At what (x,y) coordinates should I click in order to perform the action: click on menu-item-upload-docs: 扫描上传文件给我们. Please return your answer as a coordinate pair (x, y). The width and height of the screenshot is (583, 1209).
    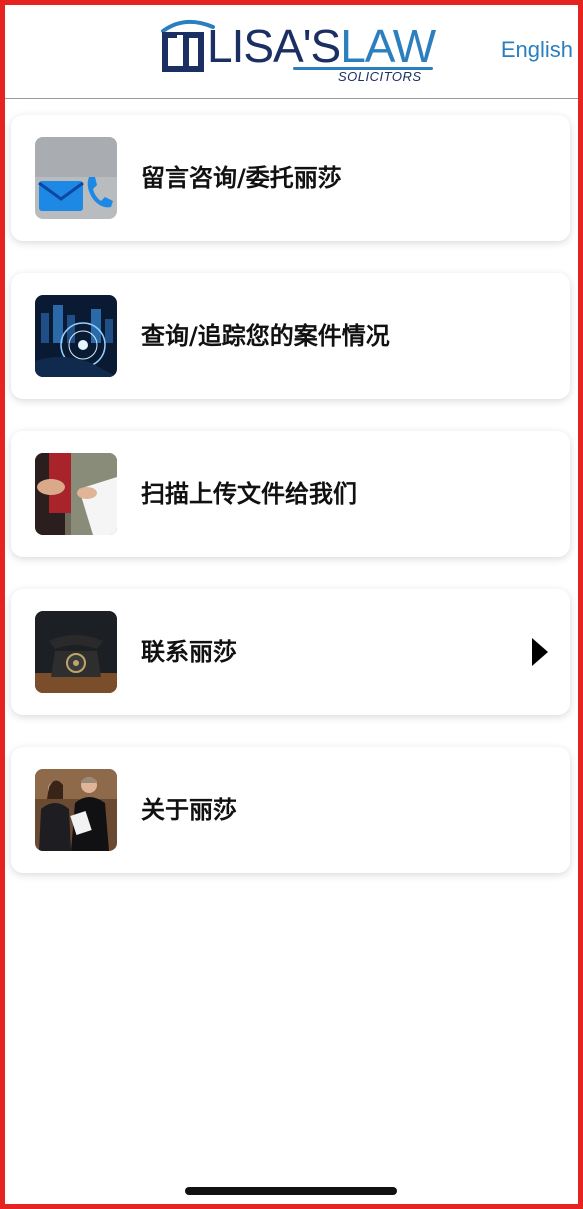
    Looking at the image, I should click on (290, 494).